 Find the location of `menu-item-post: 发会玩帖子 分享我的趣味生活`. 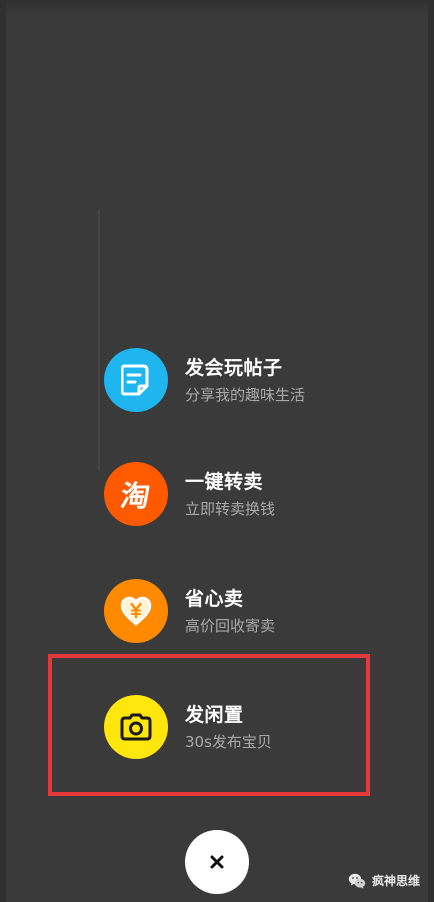

menu-item-post: 发会玩帖子 分享我的趣味生活 is located at coordinates (234, 380).